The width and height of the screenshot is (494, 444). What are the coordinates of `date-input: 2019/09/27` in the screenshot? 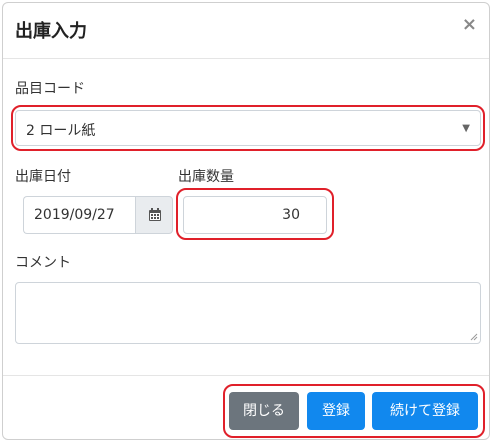 It's located at (79, 215).